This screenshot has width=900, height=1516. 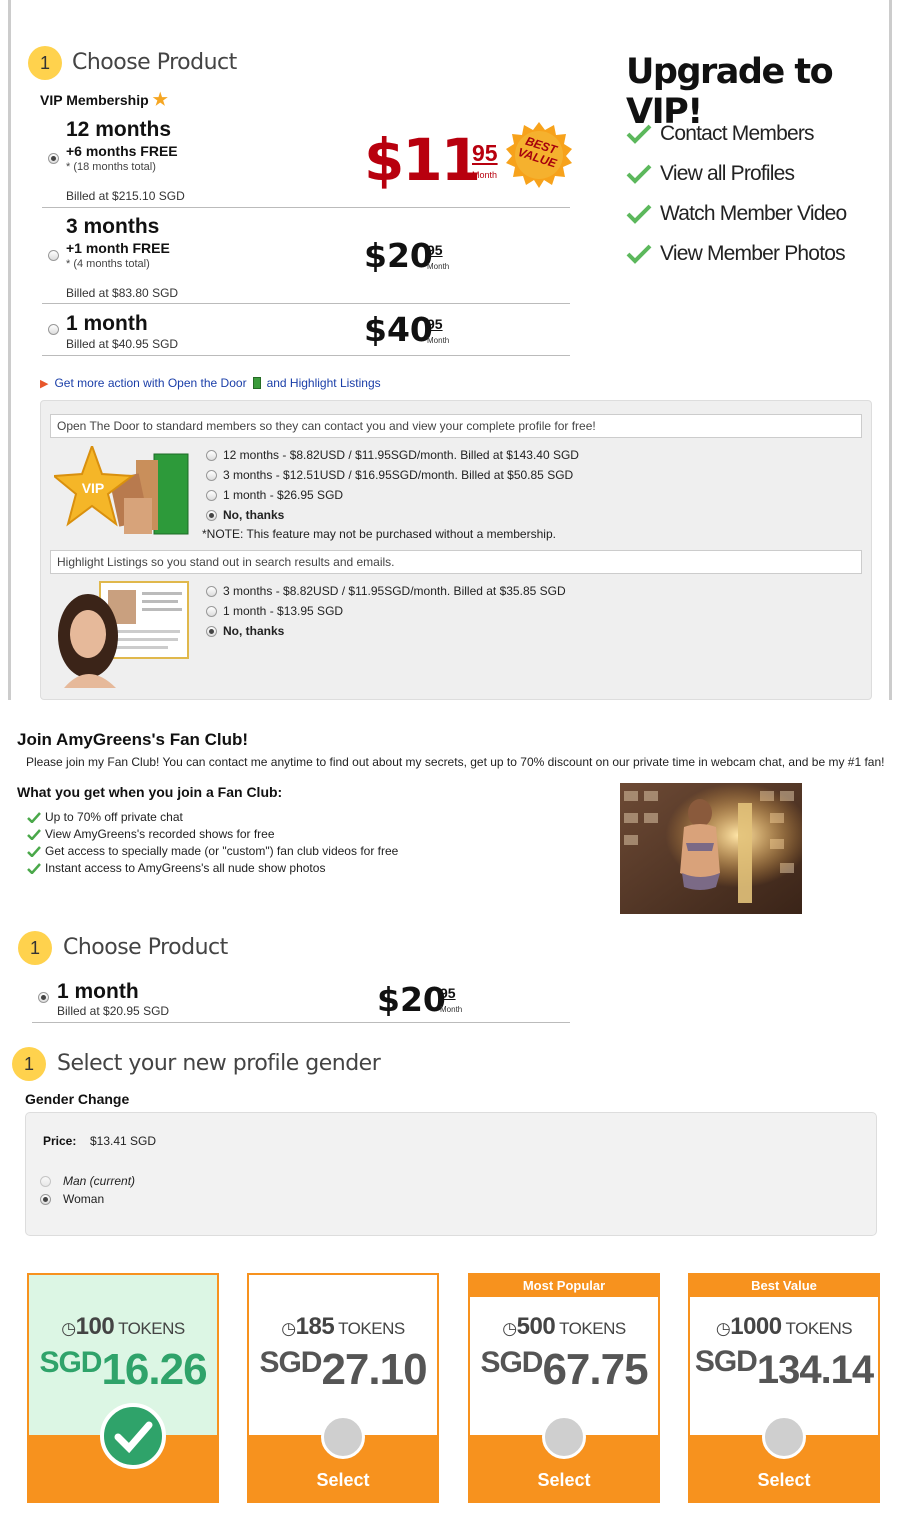 I want to click on most-popular-badge: Most Popular, so click(x=564, y=1286).